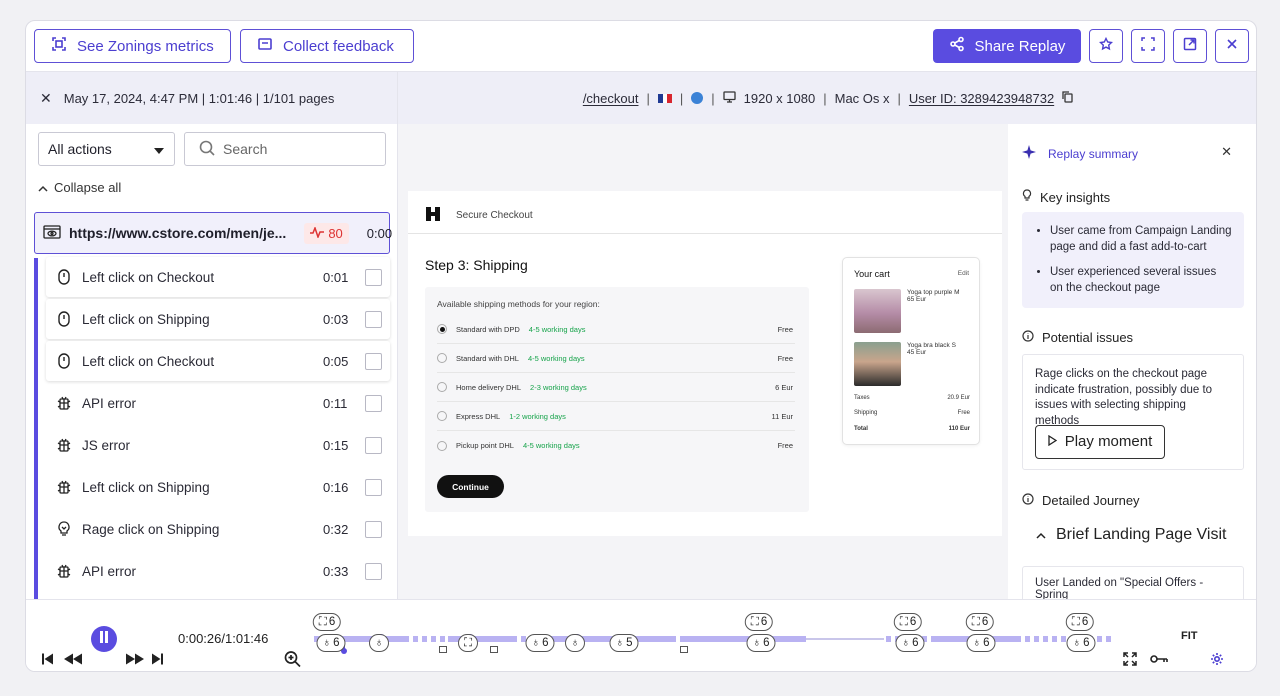 The height and width of the screenshot is (696, 1280). What do you see at coordinates (132, 46) in the screenshot?
I see `zoning-metrics-button: See Zonings metrics` at bounding box center [132, 46].